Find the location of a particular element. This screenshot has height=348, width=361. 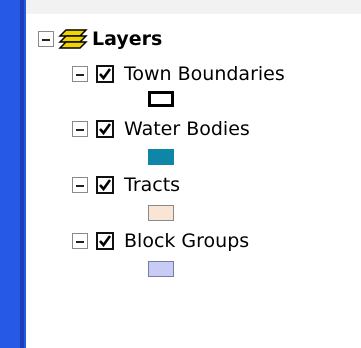

toc-root-label: Layers is located at coordinates (127, 39).